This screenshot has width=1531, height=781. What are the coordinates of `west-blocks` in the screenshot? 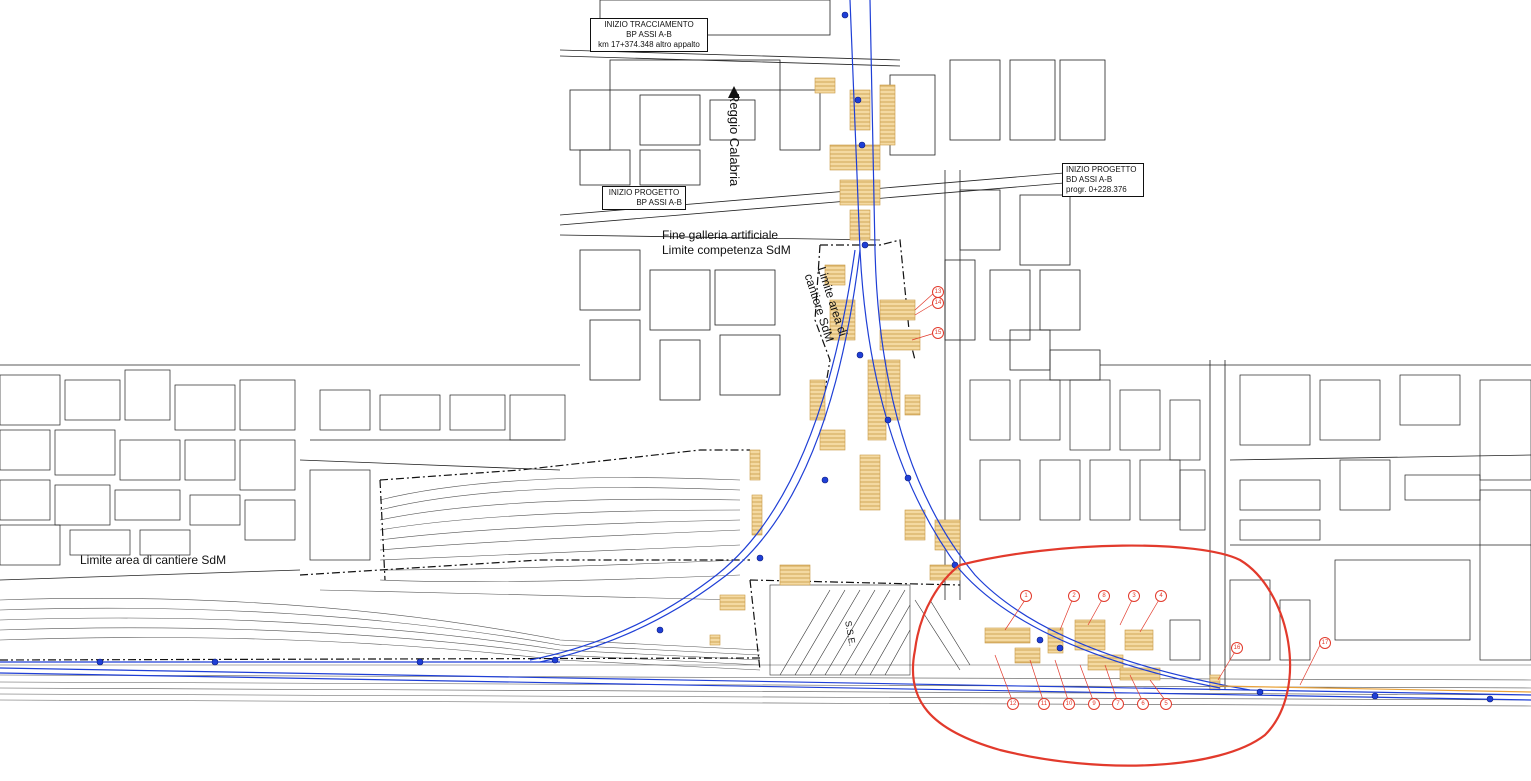 It's located at (283, 467).